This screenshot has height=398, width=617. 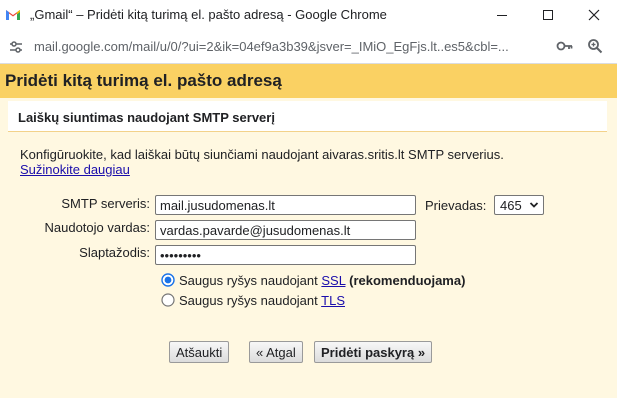 I want to click on dialog-title: Pridėti kitą turimą el. pašto adresą, so click(x=143, y=80).